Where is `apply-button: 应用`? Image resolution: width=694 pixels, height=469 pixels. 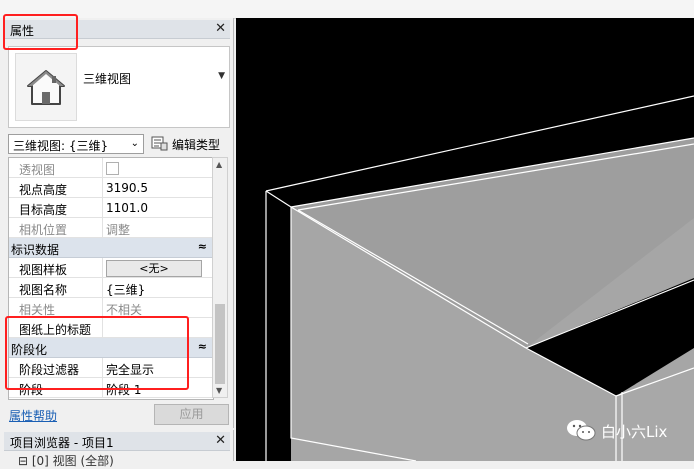 apply-button: 应用 is located at coordinates (191, 414).